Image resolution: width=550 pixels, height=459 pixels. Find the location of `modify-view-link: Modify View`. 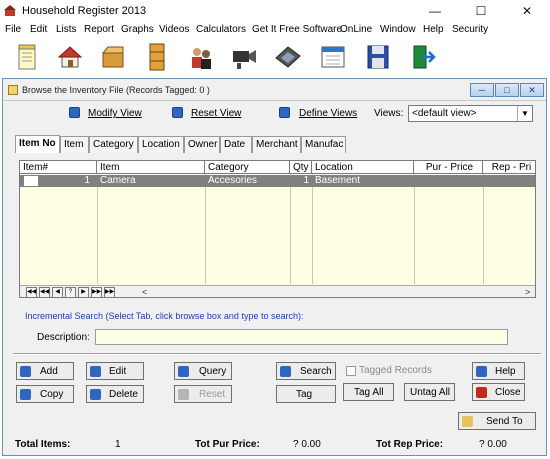

modify-view-link: Modify View is located at coordinates (115, 113).